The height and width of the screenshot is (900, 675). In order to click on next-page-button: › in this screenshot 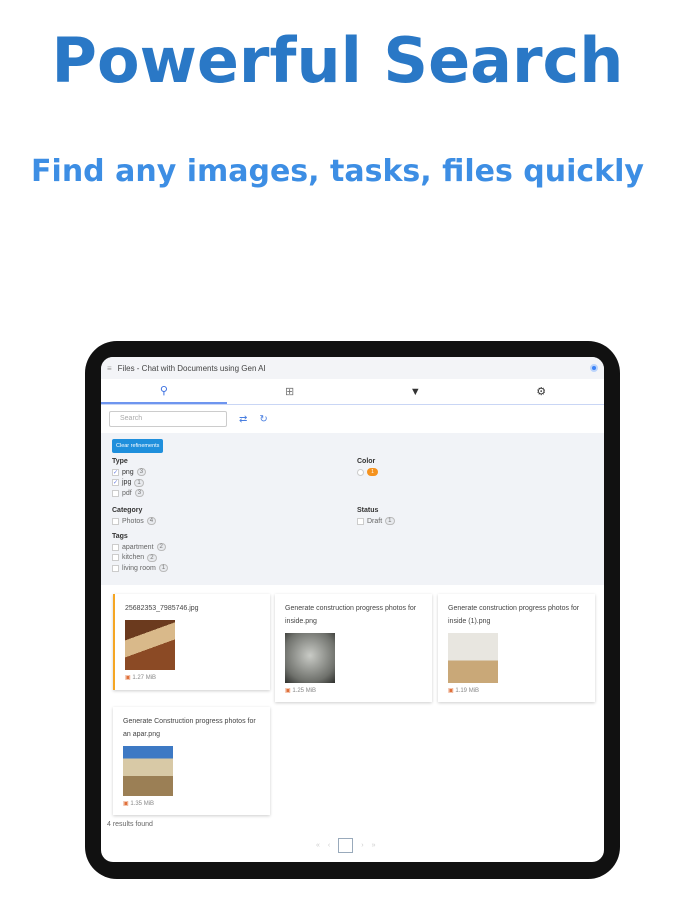, I will do `click(362, 845)`.